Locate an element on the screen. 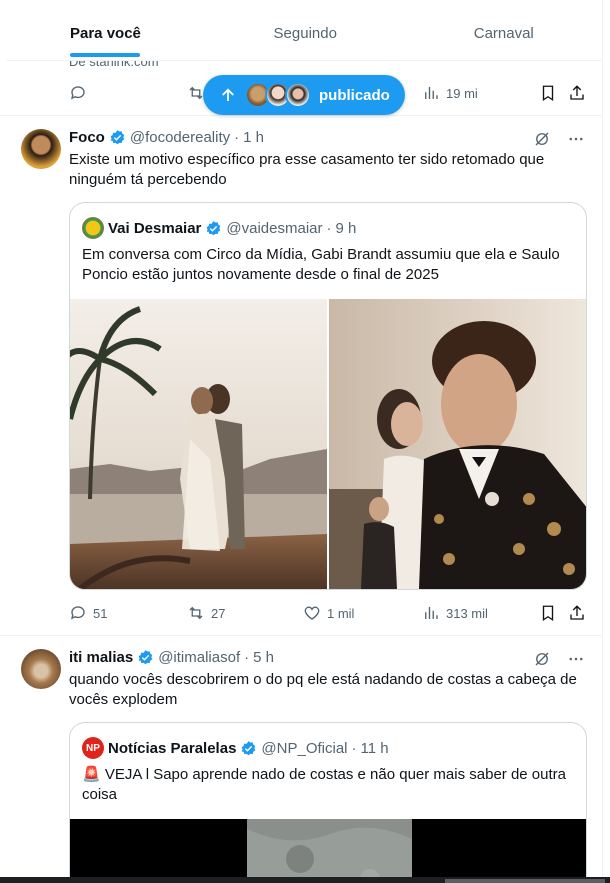  quote-author-name: Vai Desmaiar is located at coordinates (155, 228).